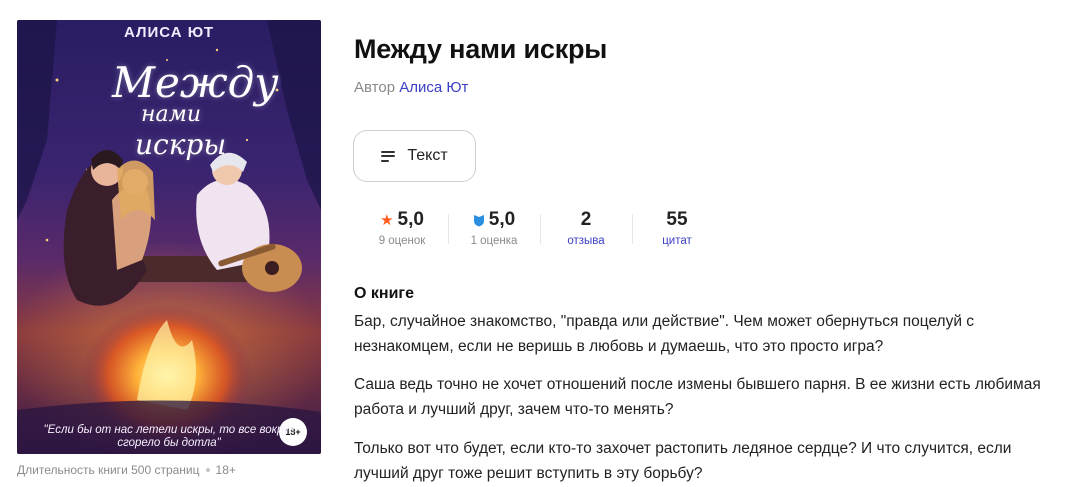  I want to click on author-line: Автор Алиса Ют, so click(411, 87).